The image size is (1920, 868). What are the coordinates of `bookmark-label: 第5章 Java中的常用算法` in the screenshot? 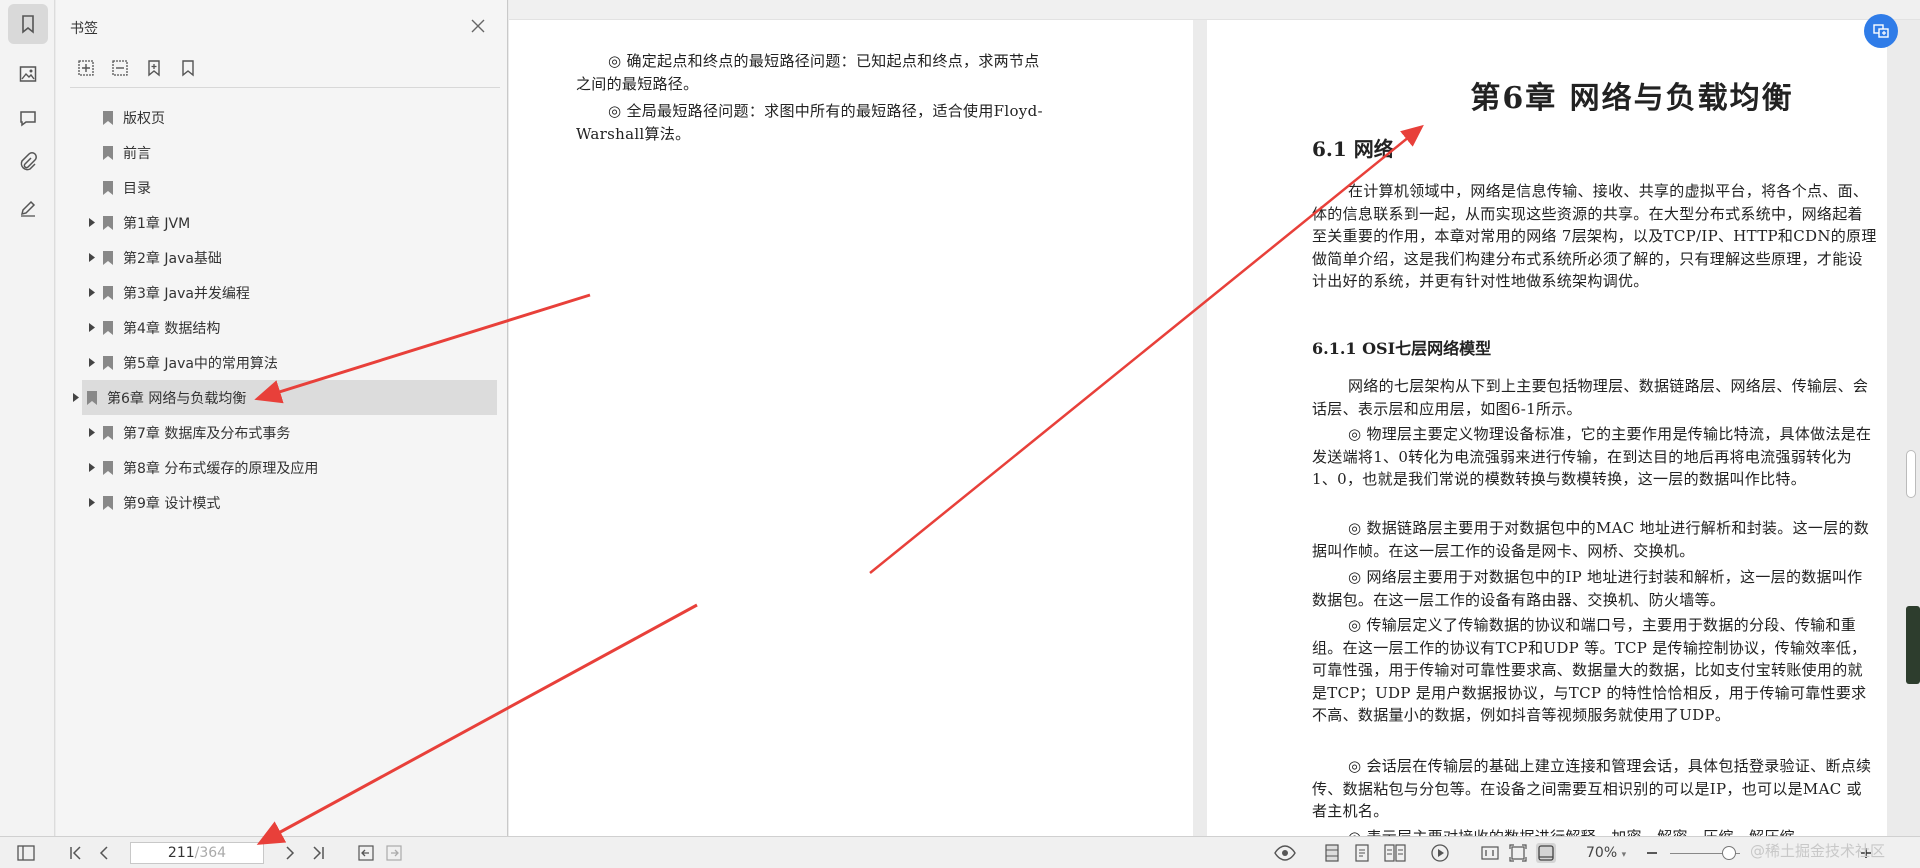 It's located at (200, 363).